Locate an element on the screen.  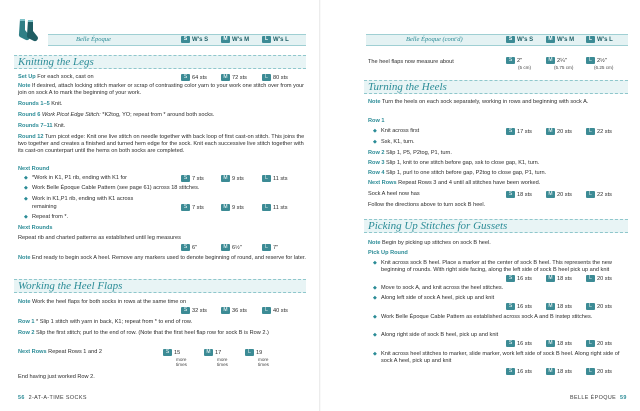
rib-val-l: L 11 sts is located at coordinates (275, 179).